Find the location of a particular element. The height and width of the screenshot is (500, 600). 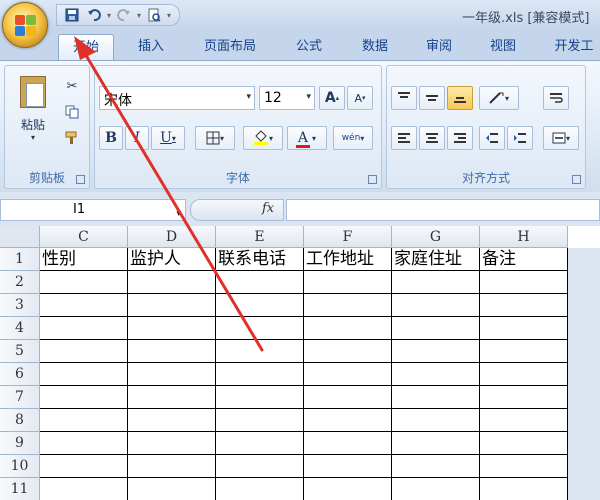

cell-f2 is located at coordinates (348, 282).